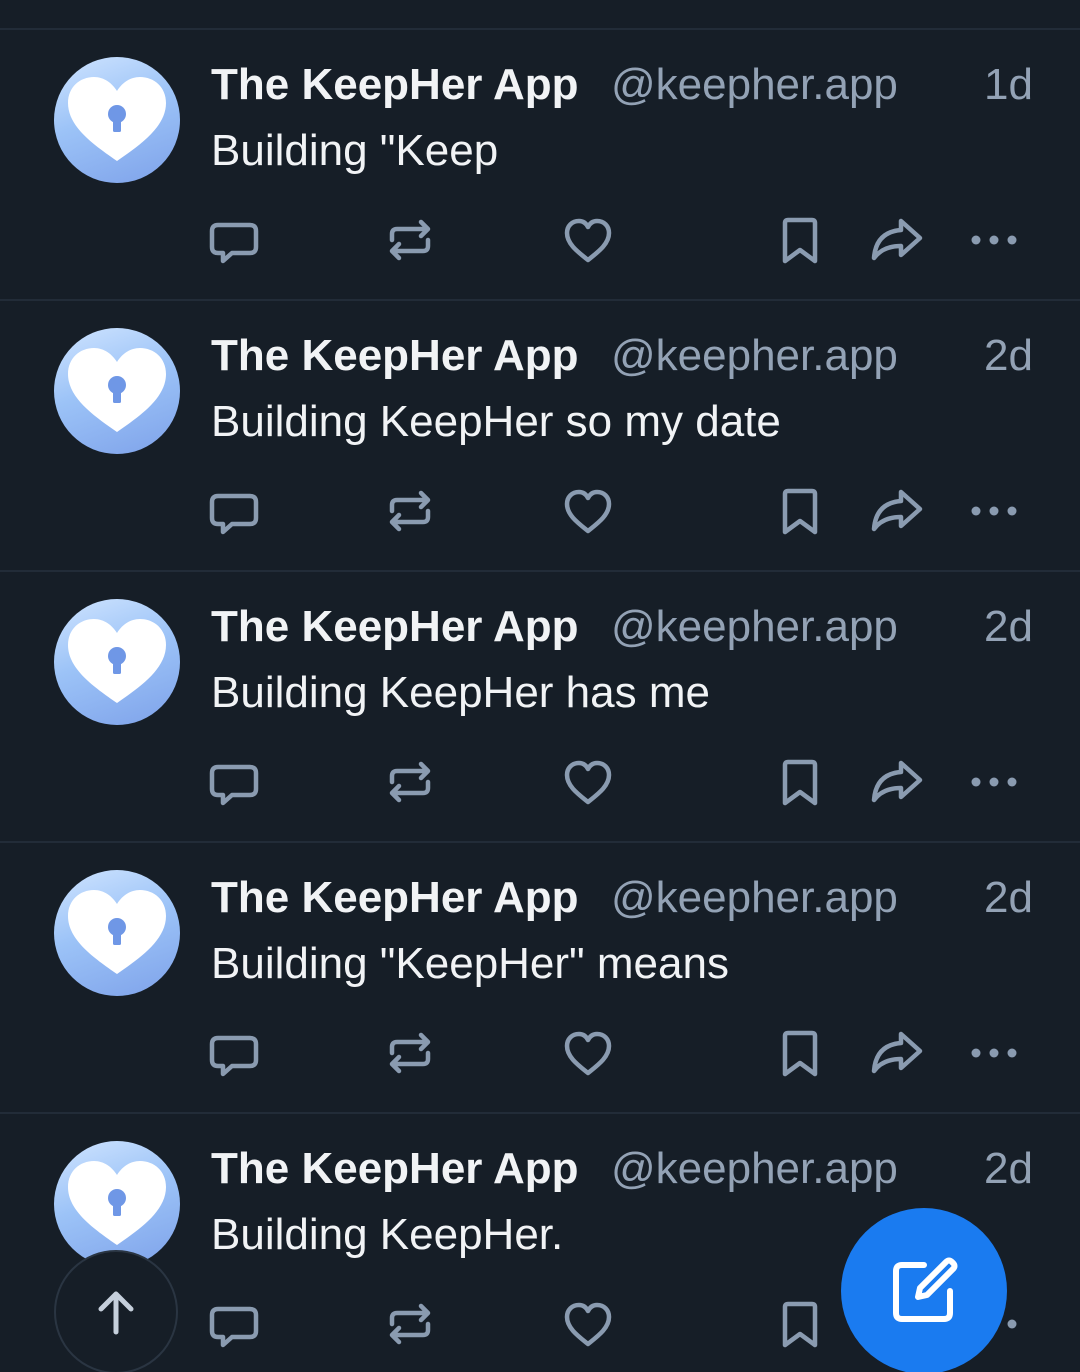 Image resolution: width=1080 pixels, height=1372 pixels. What do you see at coordinates (460, 692) in the screenshot?
I see `post-text: Building KeepHer has me` at bounding box center [460, 692].